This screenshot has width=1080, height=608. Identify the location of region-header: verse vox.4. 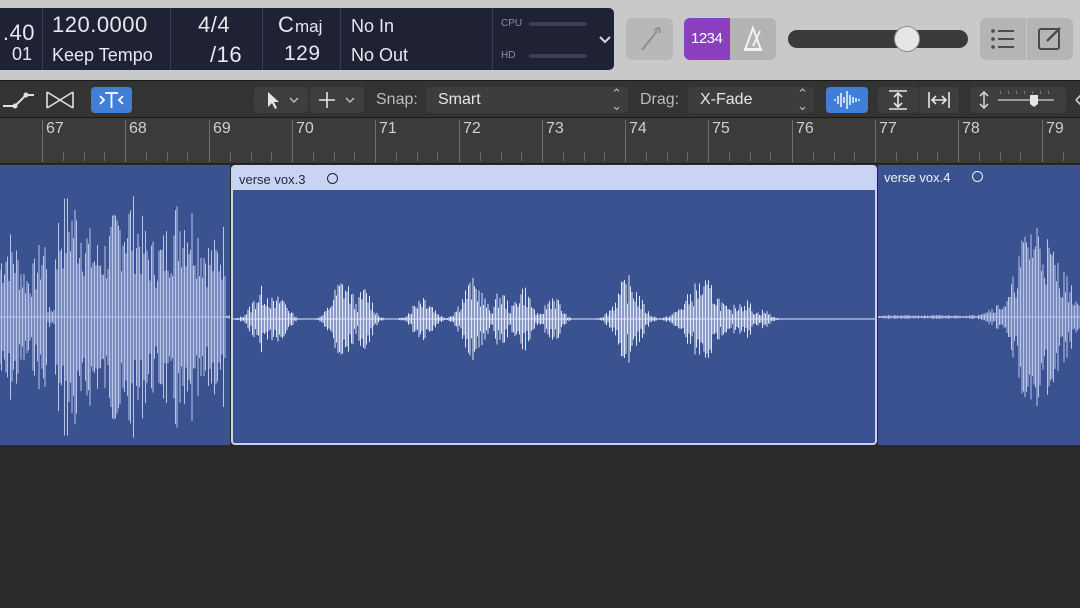
(979, 176).